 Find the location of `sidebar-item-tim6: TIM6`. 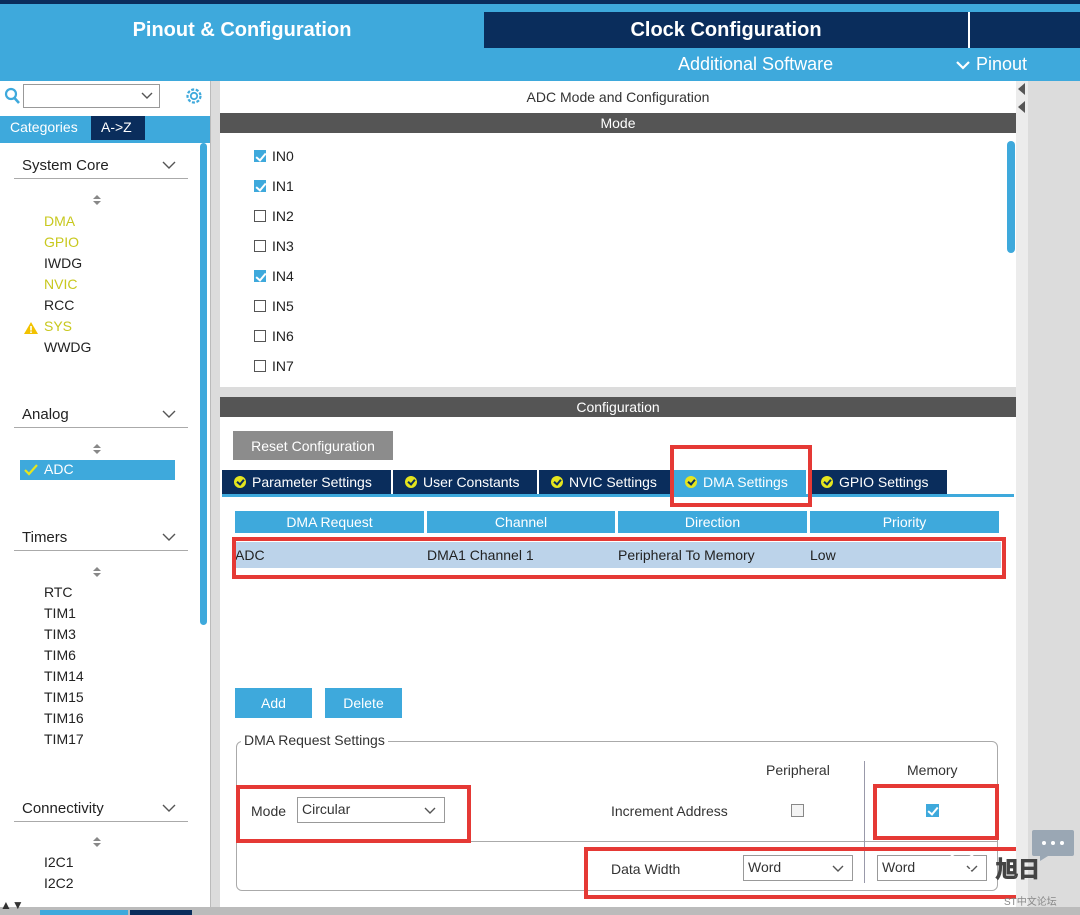

sidebar-item-tim6: TIM6 is located at coordinates (60, 655).